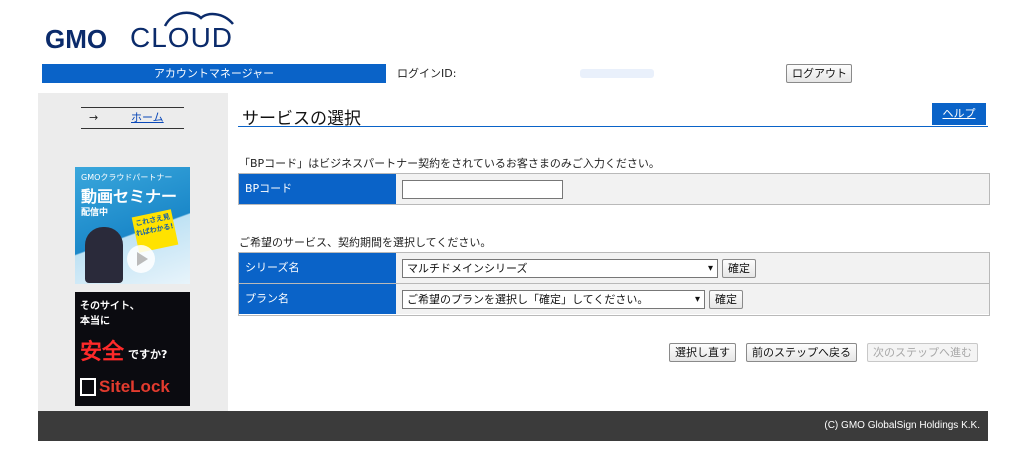 The width and height of the screenshot is (1024, 476). I want to click on bp-code-note: 「BPコード」はビジネスパートナー契約をされているお客さまのみご入力ください。, so click(449, 163).